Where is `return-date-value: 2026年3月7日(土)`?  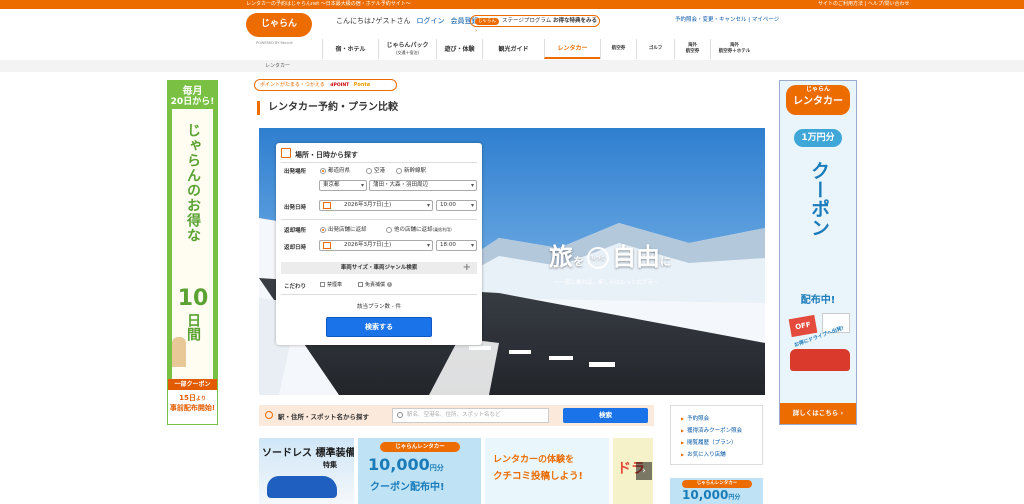
return-date-value: 2026年3月7日(土) is located at coordinates (368, 245).